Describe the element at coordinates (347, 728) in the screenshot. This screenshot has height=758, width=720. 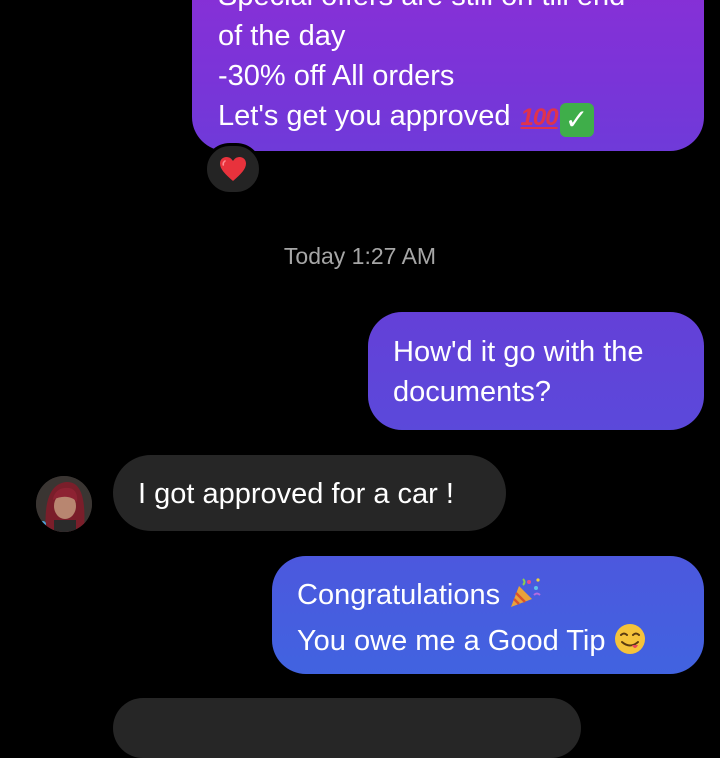
I see `incoming-message-partial` at that location.